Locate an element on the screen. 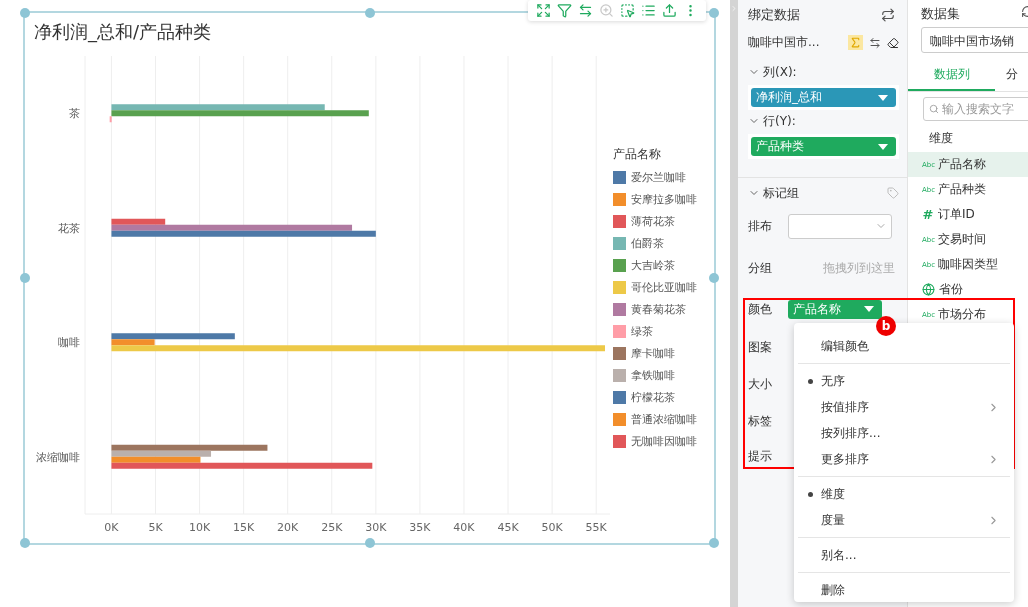 This screenshot has width=1028, height=607. category-label: 茶 is located at coordinates (74, 114).